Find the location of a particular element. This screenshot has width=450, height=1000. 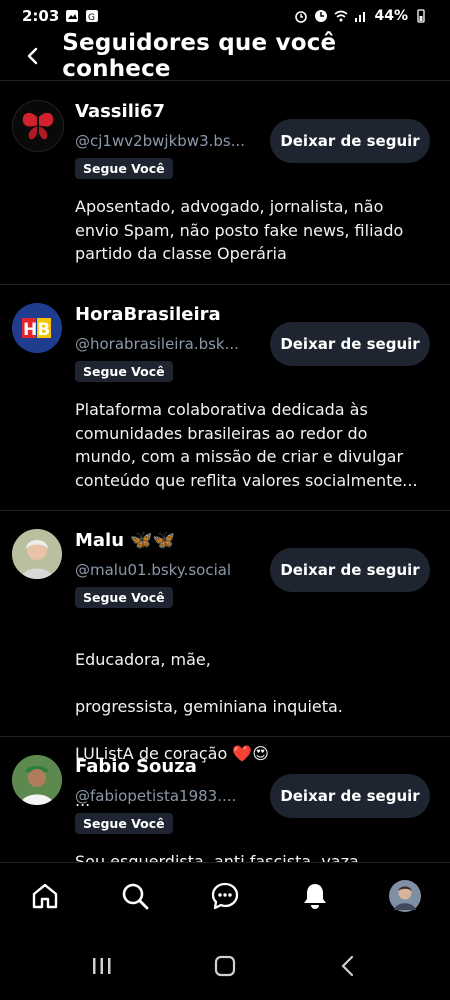

nav-home is located at coordinates (45, 896).